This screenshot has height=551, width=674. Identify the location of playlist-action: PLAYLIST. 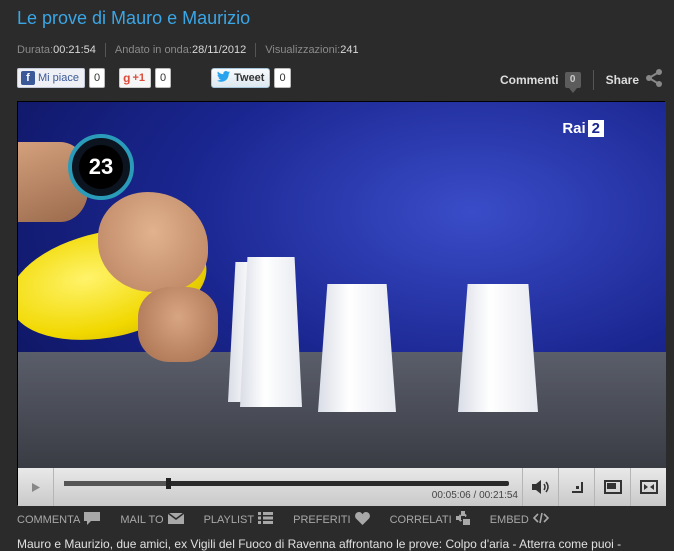
(239, 519).